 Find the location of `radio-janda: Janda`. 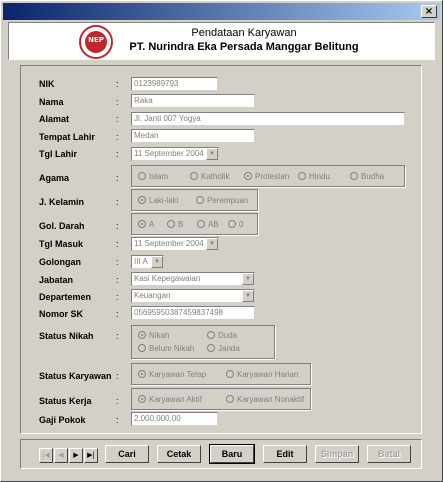

radio-janda: Janda is located at coordinates (223, 348).